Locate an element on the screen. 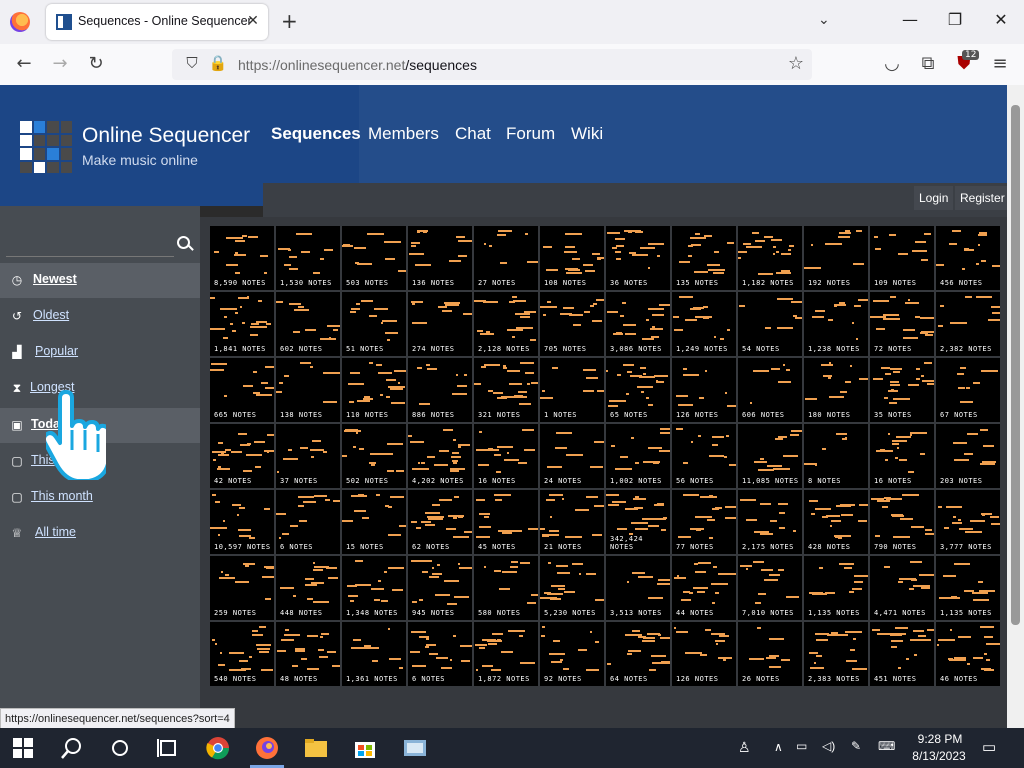 The width and height of the screenshot is (1024, 768). sequence-thumbnail: 27 NOTES is located at coordinates (506, 258).